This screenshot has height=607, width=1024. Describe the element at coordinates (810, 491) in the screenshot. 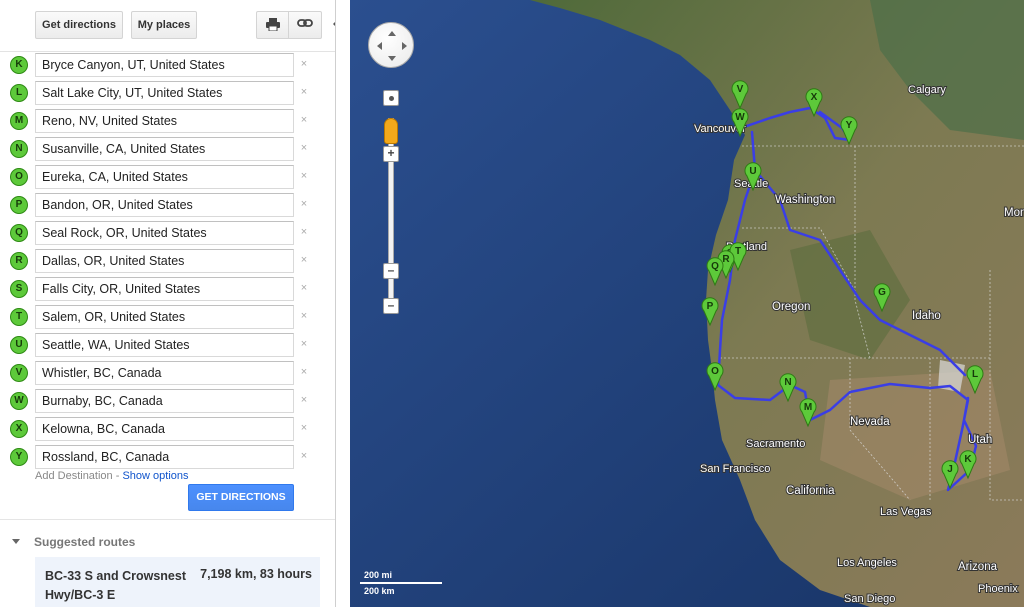

I see `map-label: California` at that location.